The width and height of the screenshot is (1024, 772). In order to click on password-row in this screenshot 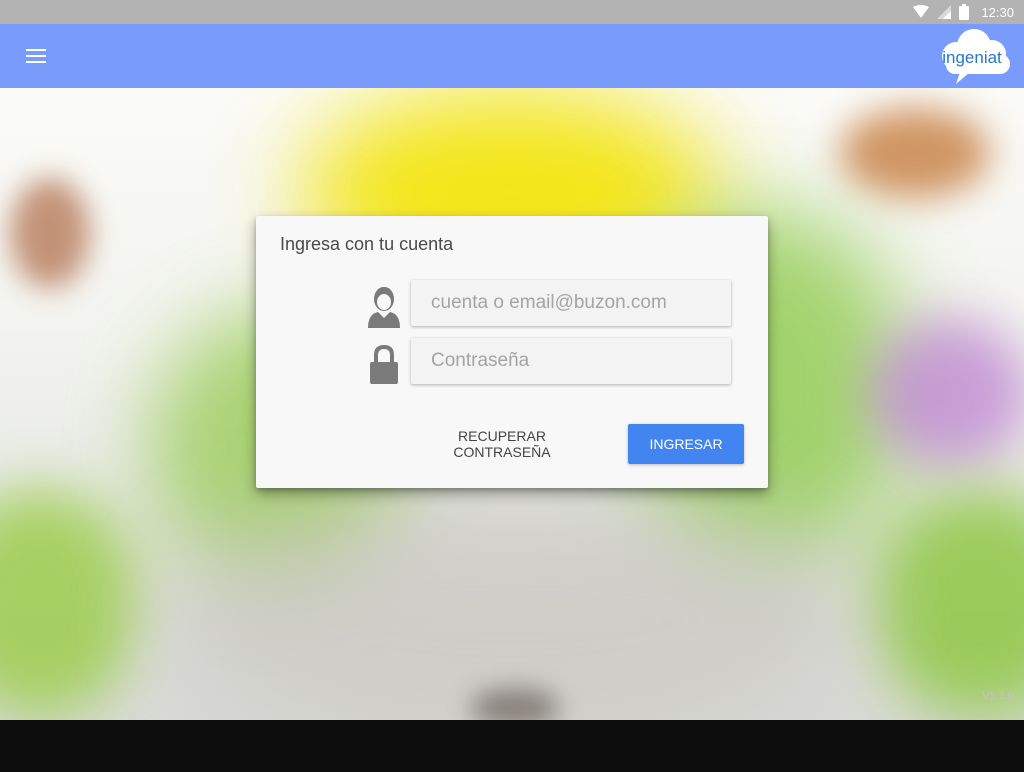, I will do `click(548, 362)`.